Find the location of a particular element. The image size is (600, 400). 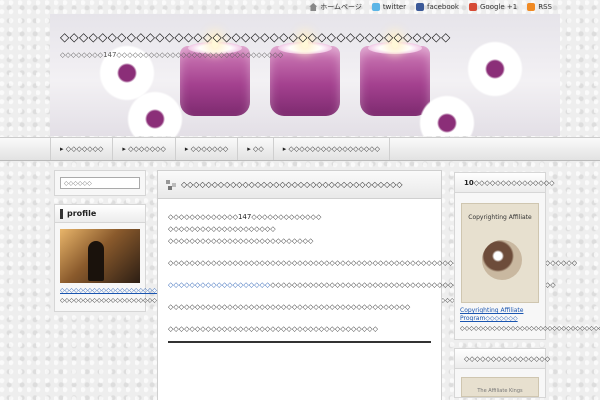

book-cover-illustration is located at coordinates (502, 260).